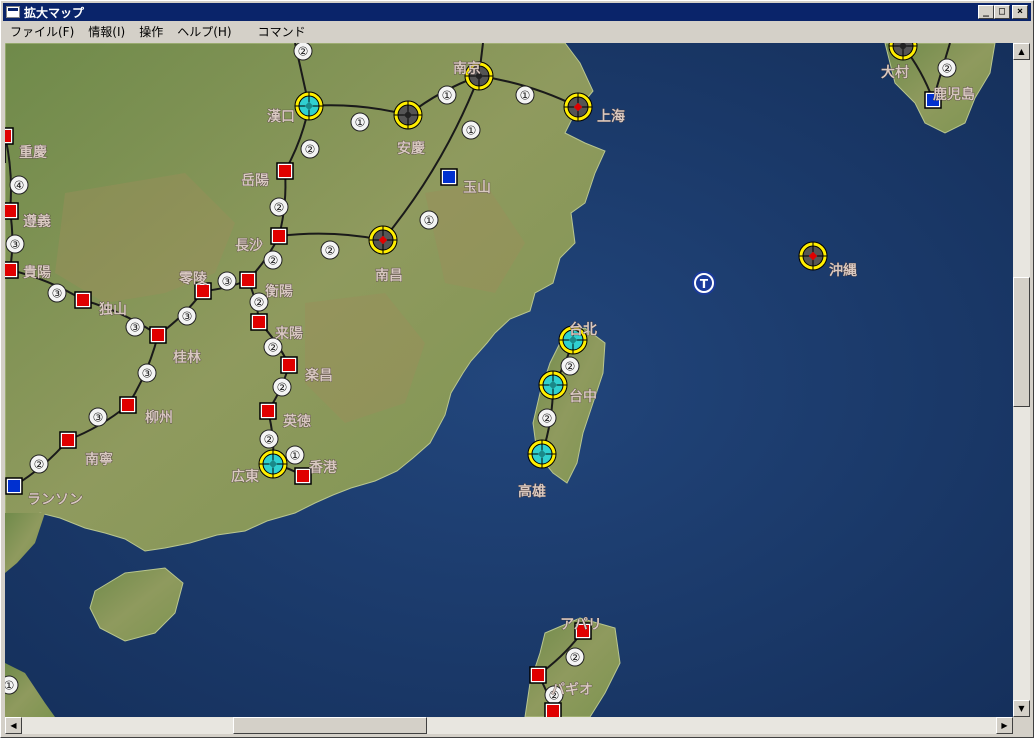 This screenshot has height=738, width=1034. Describe the element at coordinates (296, 421) in the screenshot. I see `city-label: 英徳` at that location.